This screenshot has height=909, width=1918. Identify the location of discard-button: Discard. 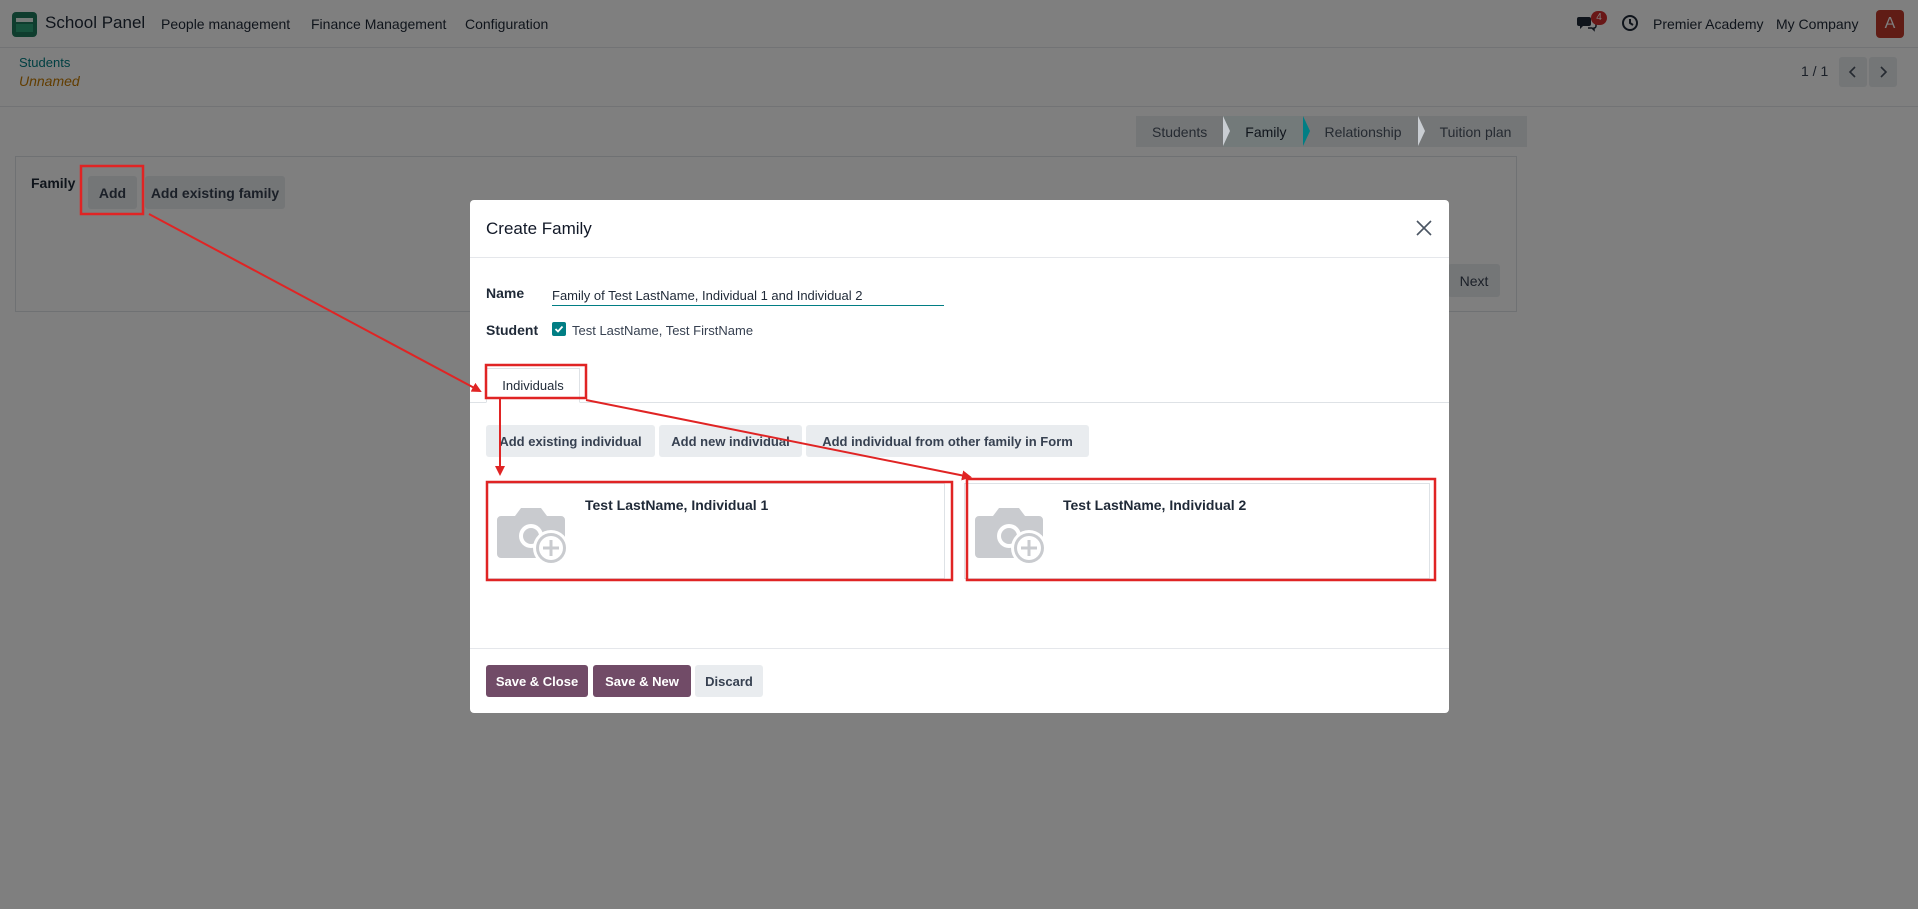
(729, 681).